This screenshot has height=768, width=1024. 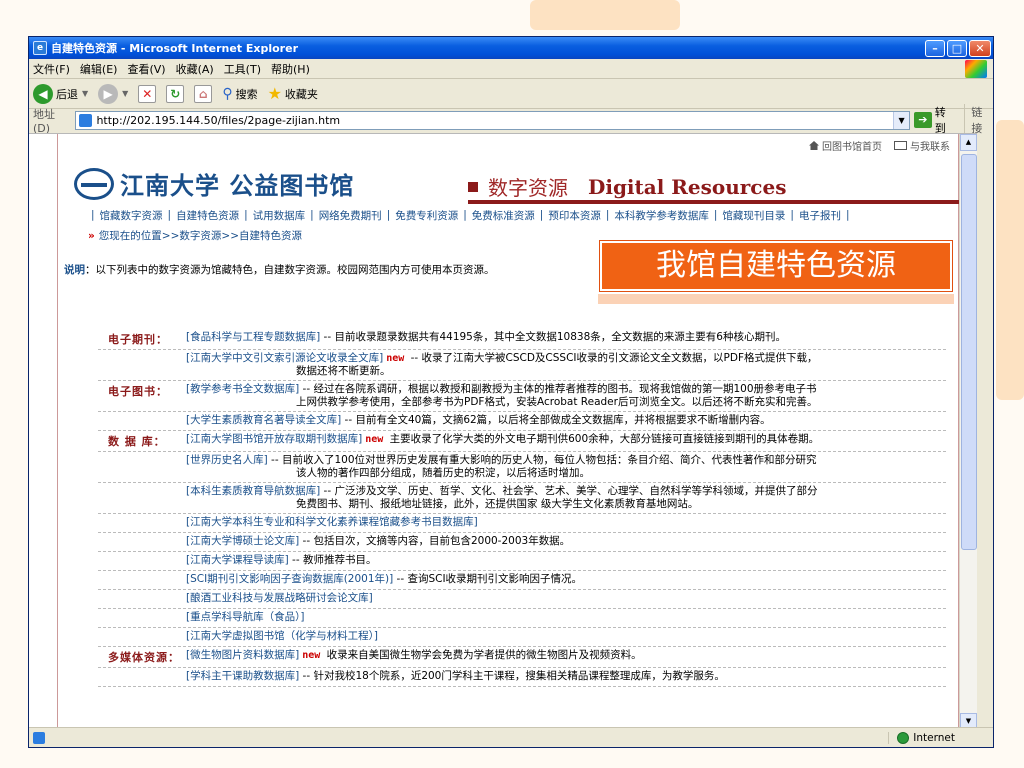 I want to click on refresh-button: ↻, so click(x=175, y=93).